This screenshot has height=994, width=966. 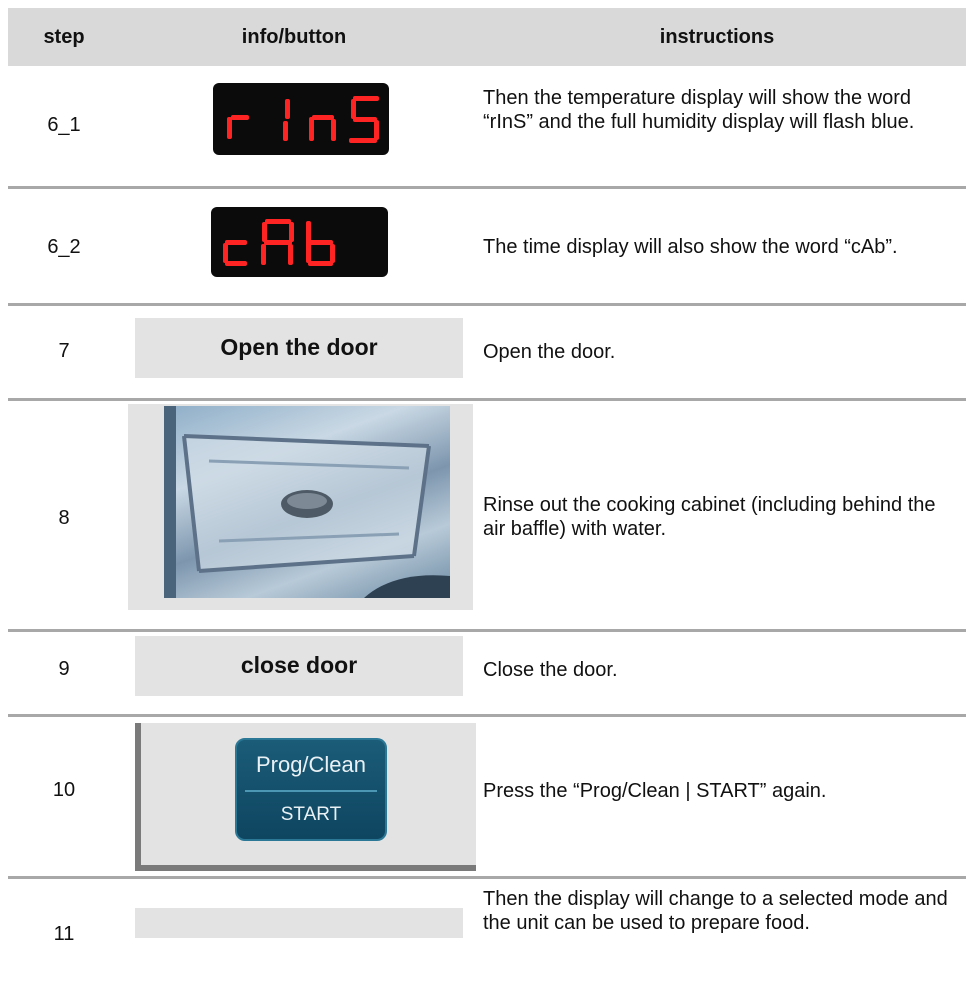 I want to click on open-door-panel: Open the door, so click(x=299, y=348).